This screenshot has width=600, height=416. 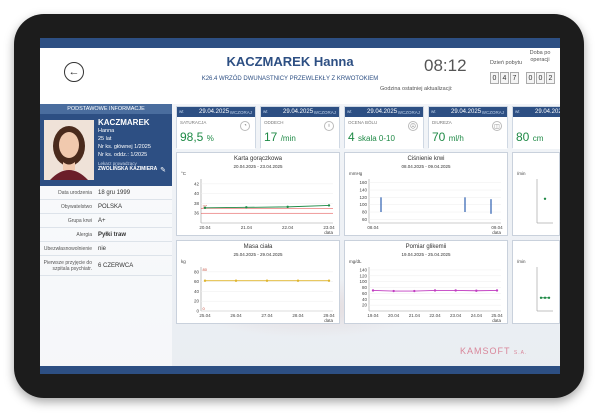 I want to click on pencil-icon: ✎, so click(x=163, y=170).